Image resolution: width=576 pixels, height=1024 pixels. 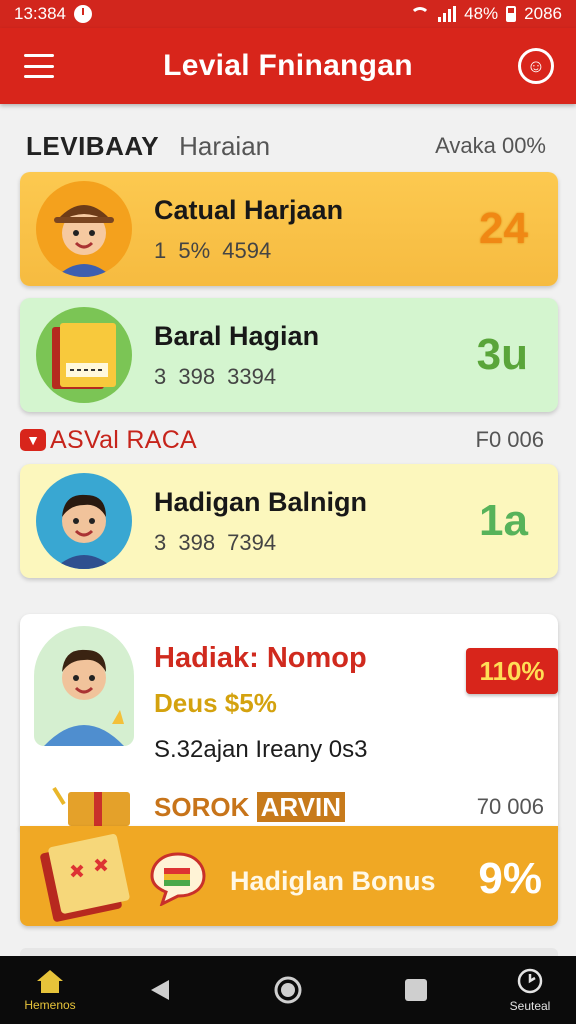 I want to click on section-title: SOROK ARVIN, so click(x=250, y=807).